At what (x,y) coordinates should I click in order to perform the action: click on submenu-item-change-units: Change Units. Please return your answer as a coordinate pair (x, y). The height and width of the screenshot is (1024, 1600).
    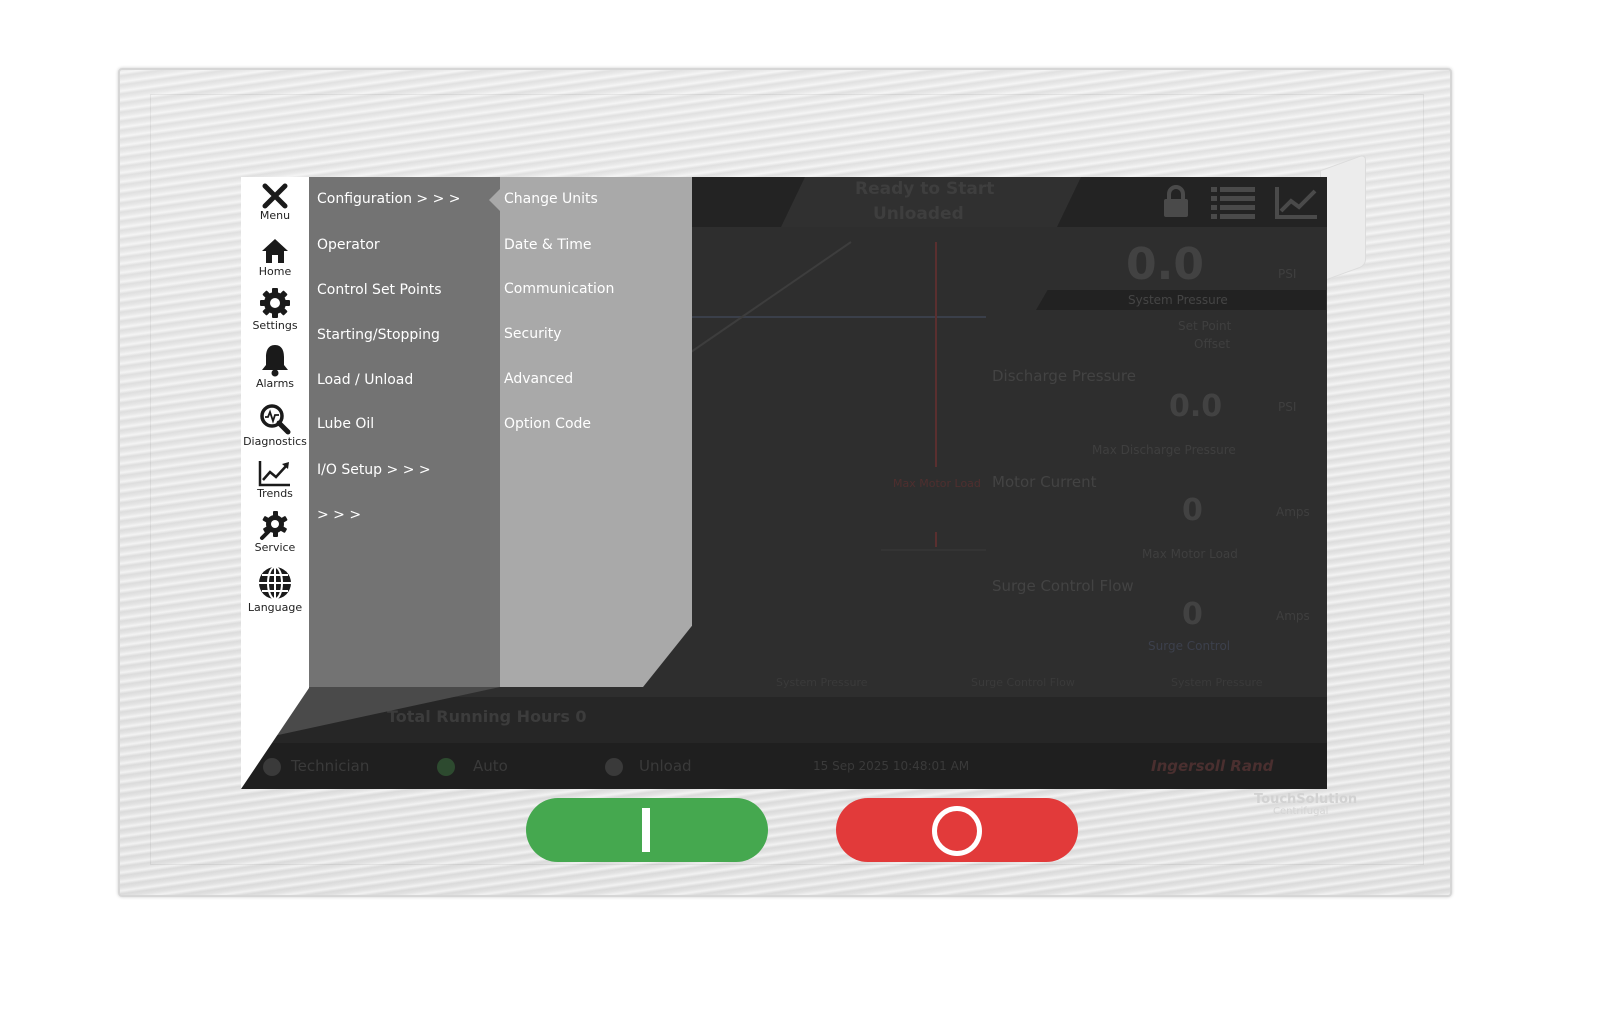
    Looking at the image, I should click on (551, 199).